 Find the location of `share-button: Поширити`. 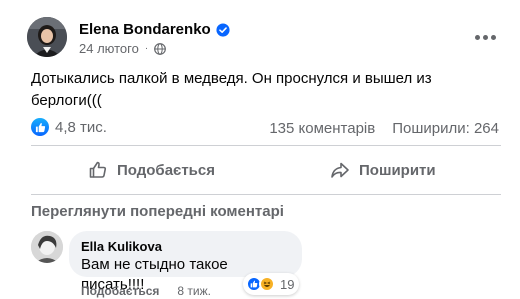

share-button: Поширити is located at coordinates (383, 170).